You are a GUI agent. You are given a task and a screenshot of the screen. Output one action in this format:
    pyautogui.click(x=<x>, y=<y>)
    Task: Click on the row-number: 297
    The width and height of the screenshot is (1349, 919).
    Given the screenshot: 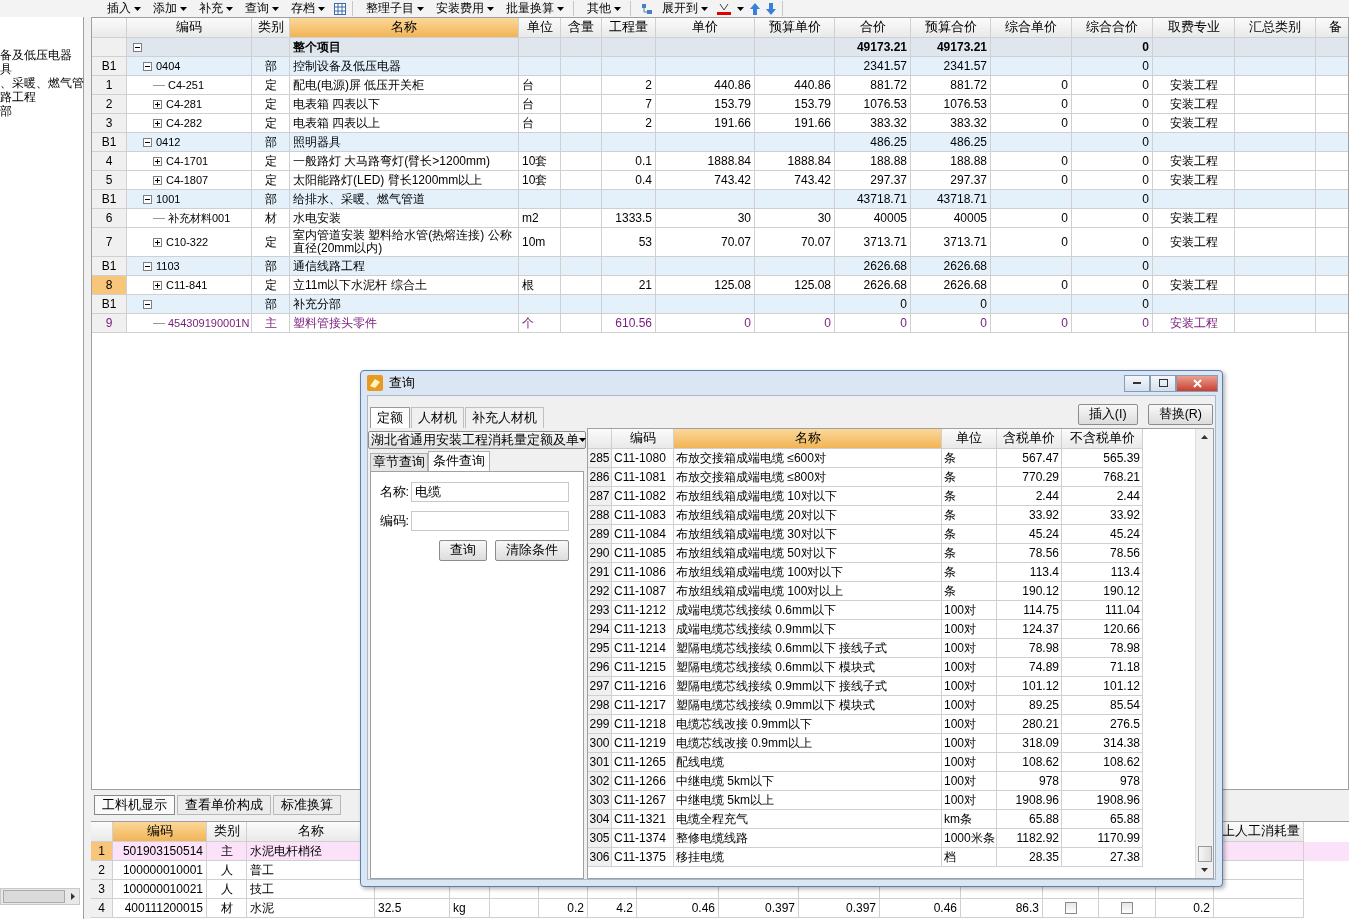 What is the action you would take?
    pyautogui.click(x=600, y=686)
    